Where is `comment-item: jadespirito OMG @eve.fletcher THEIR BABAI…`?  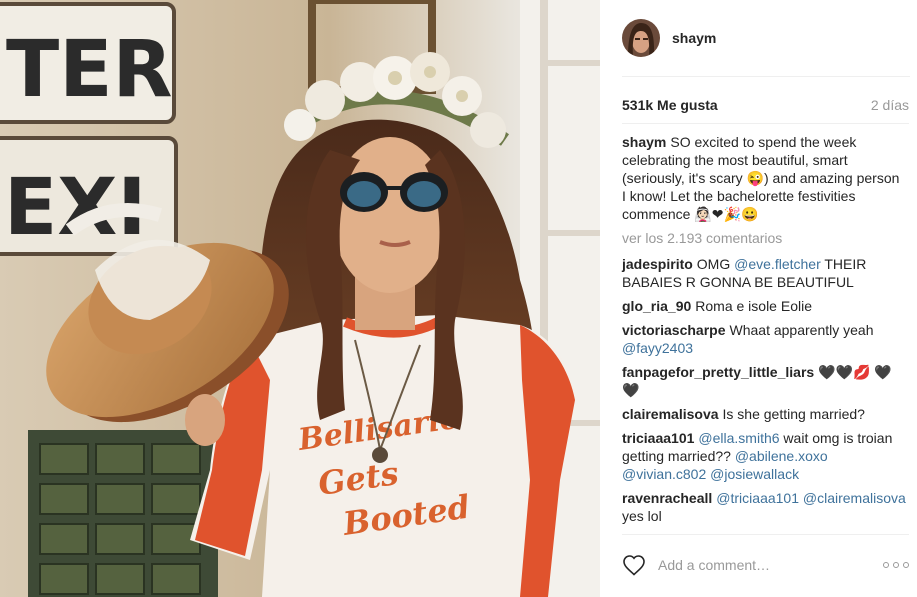
comment-item: jadespirito OMG @eve.fletcher THEIR BABAI… is located at coordinates (764, 273).